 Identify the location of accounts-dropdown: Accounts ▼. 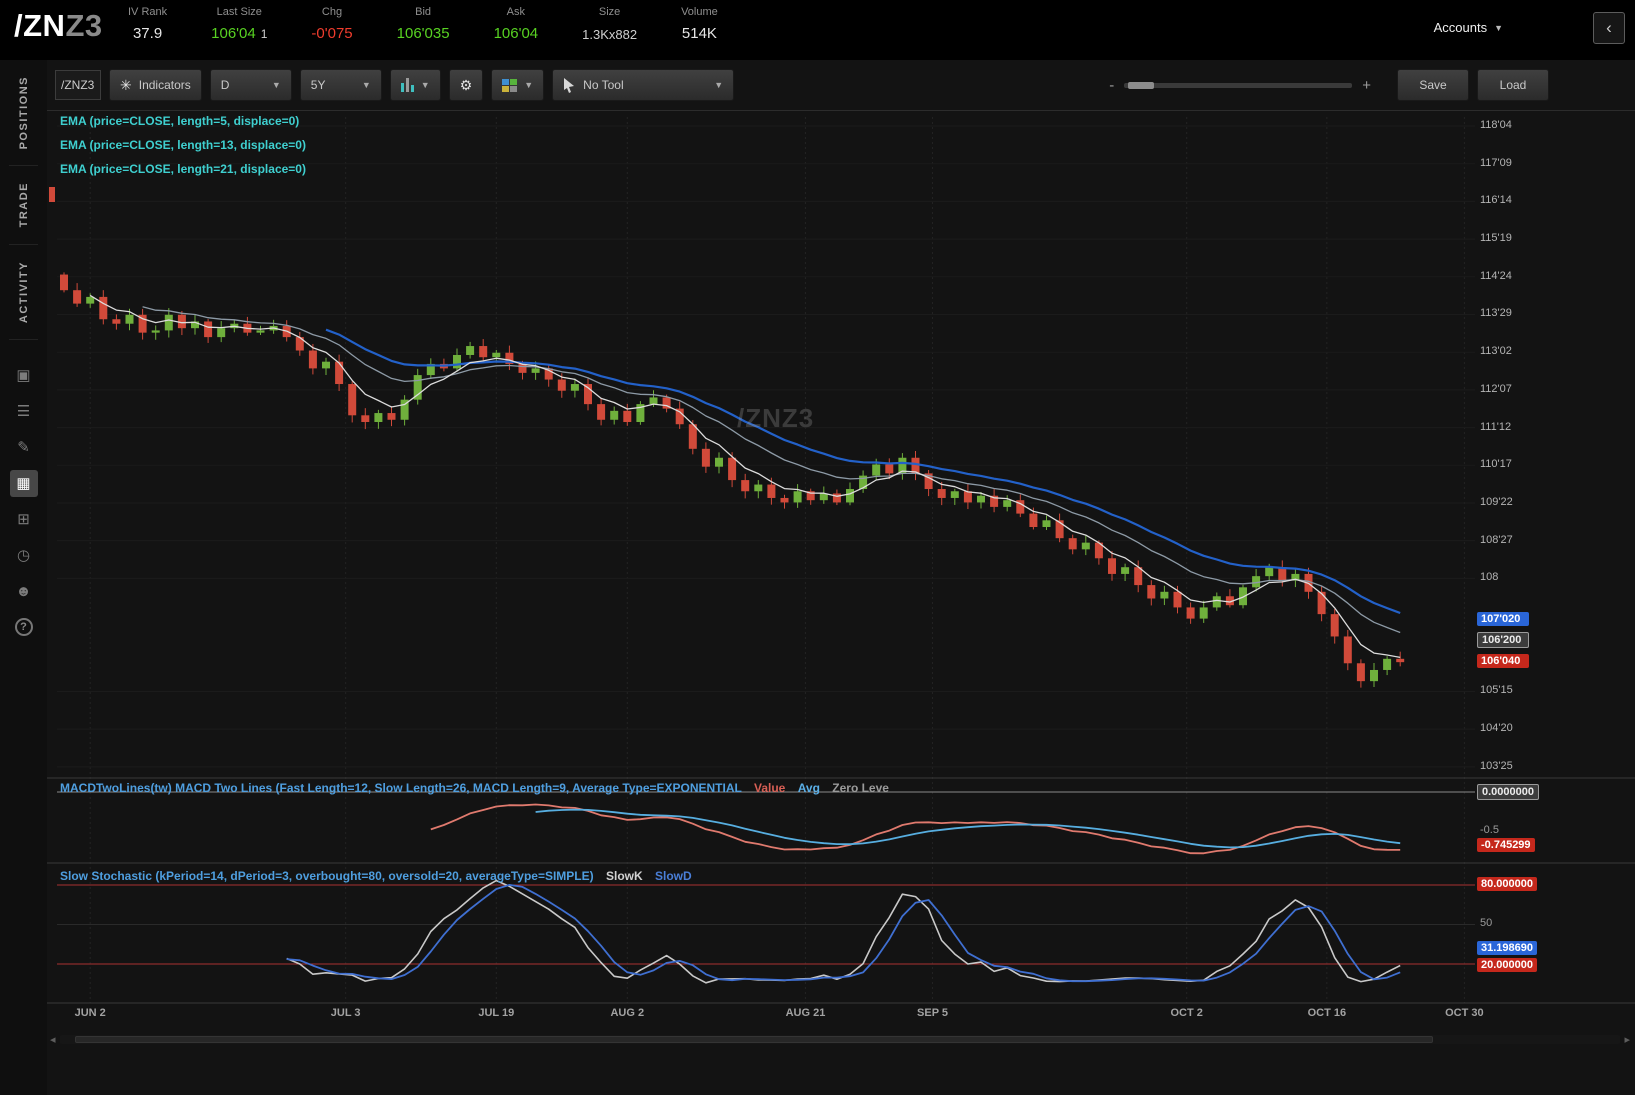
(1468, 27).